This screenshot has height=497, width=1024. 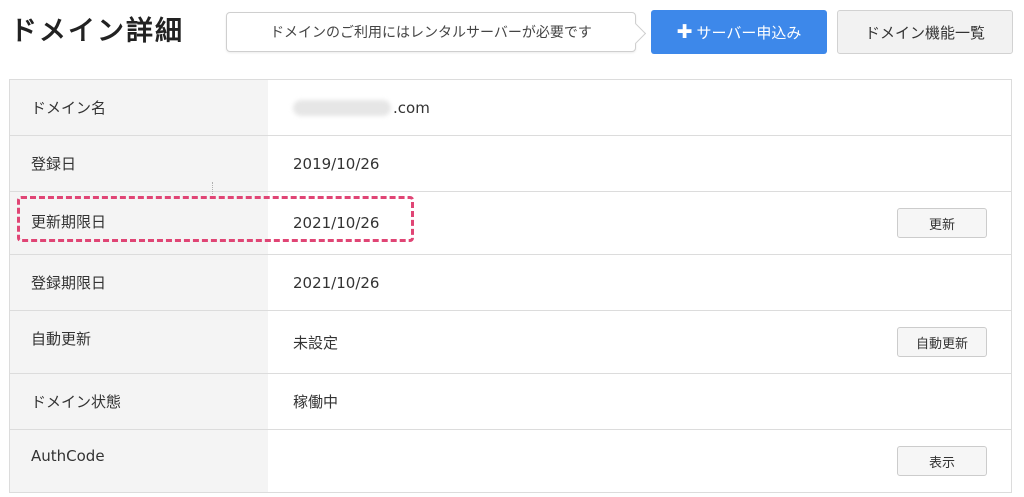 What do you see at coordinates (342, 107) in the screenshot?
I see `blurred-domain-name` at bounding box center [342, 107].